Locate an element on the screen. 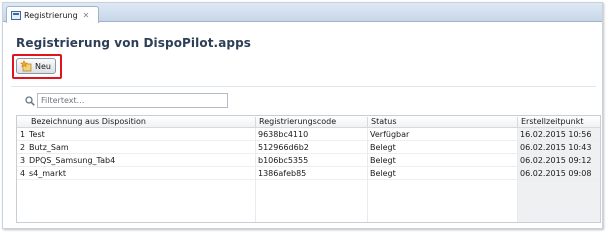 The image size is (609, 242). cell-created: 16.02.2015 10:56 is located at coordinates (556, 134).